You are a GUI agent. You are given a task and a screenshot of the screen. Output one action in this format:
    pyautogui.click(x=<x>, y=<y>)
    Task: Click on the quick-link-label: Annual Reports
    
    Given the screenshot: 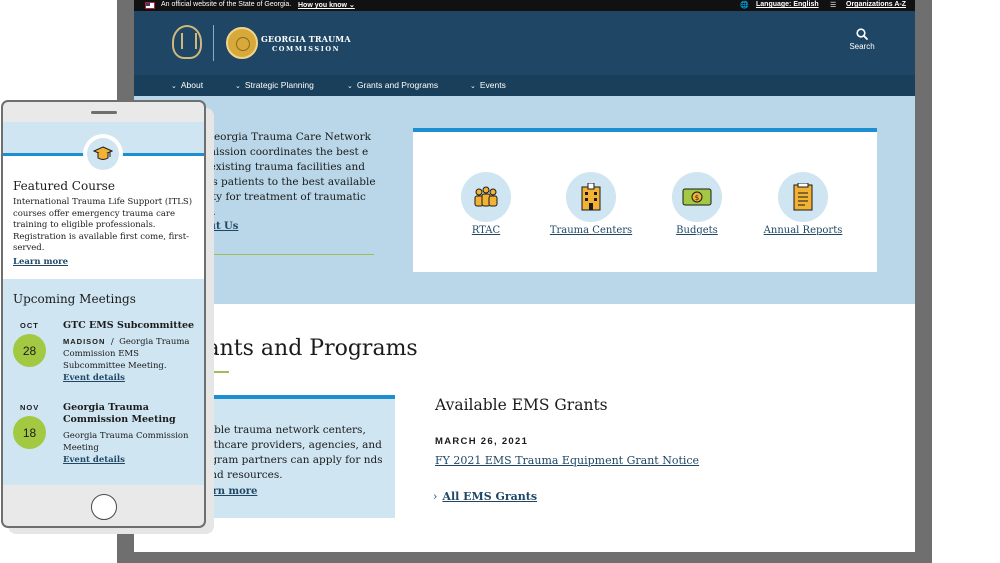 What is the action you would take?
    pyautogui.click(x=803, y=230)
    